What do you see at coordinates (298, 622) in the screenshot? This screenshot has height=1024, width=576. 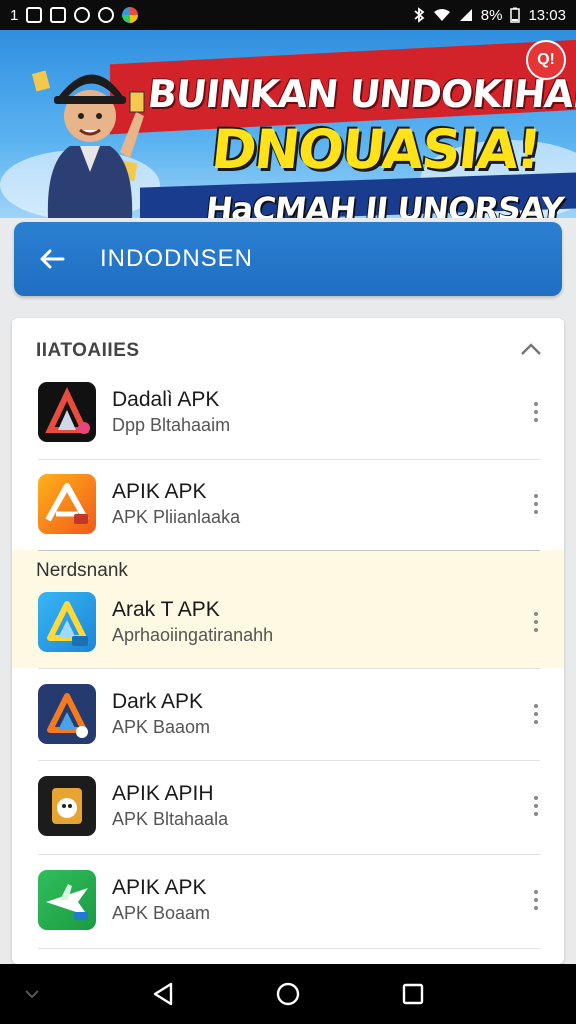 I see `list-item-highlighted: Arak T APK Aprhaoiingatiranahh` at bounding box center [298, 622].